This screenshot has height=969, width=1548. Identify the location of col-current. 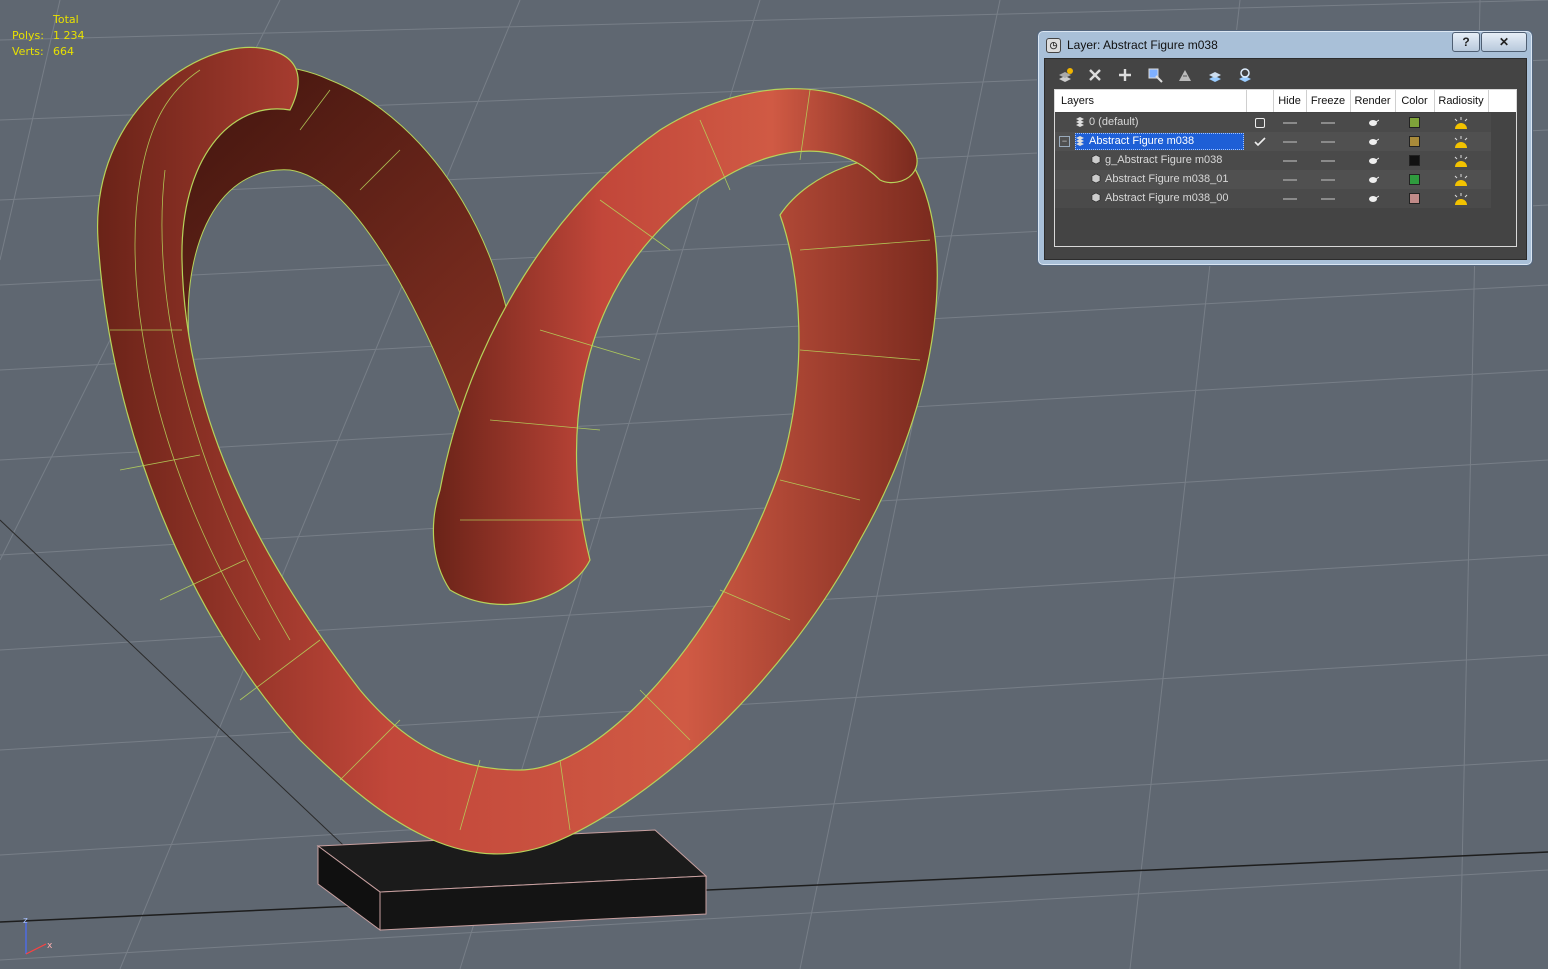
(1260, 101).